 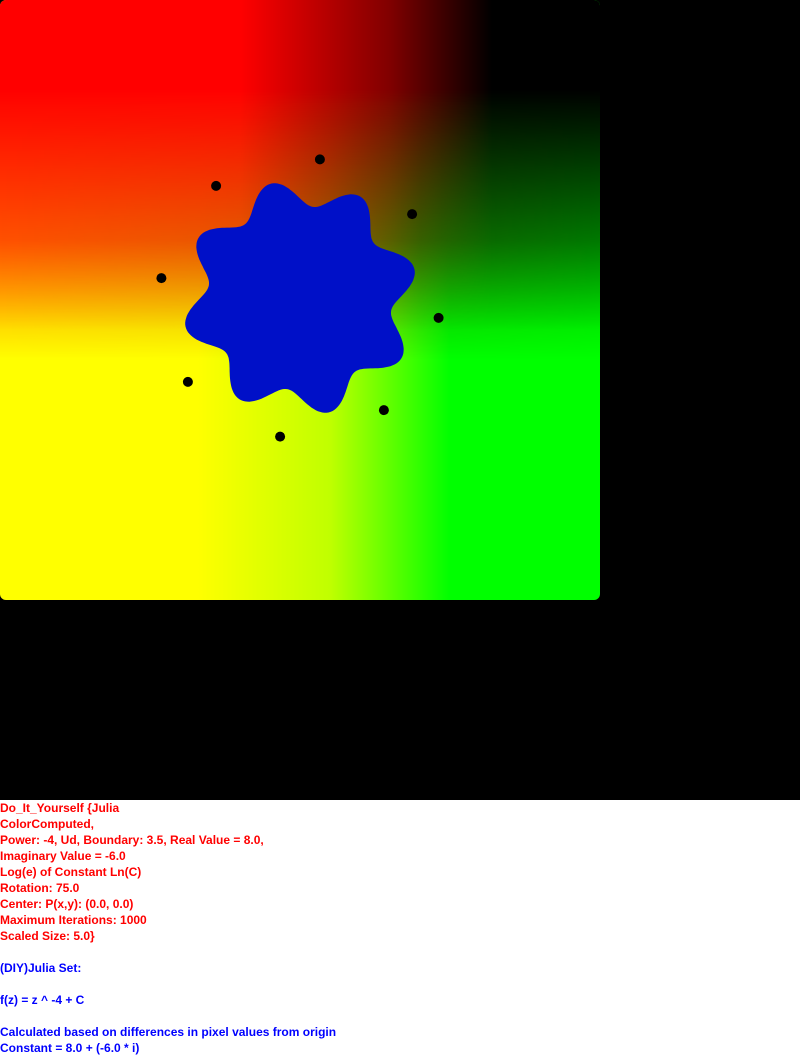 What do you see at coordinates (73, 920) in the screenshot?
I see `param-line: Maximum Iterations: 1000` at bounding box center [73, 920].